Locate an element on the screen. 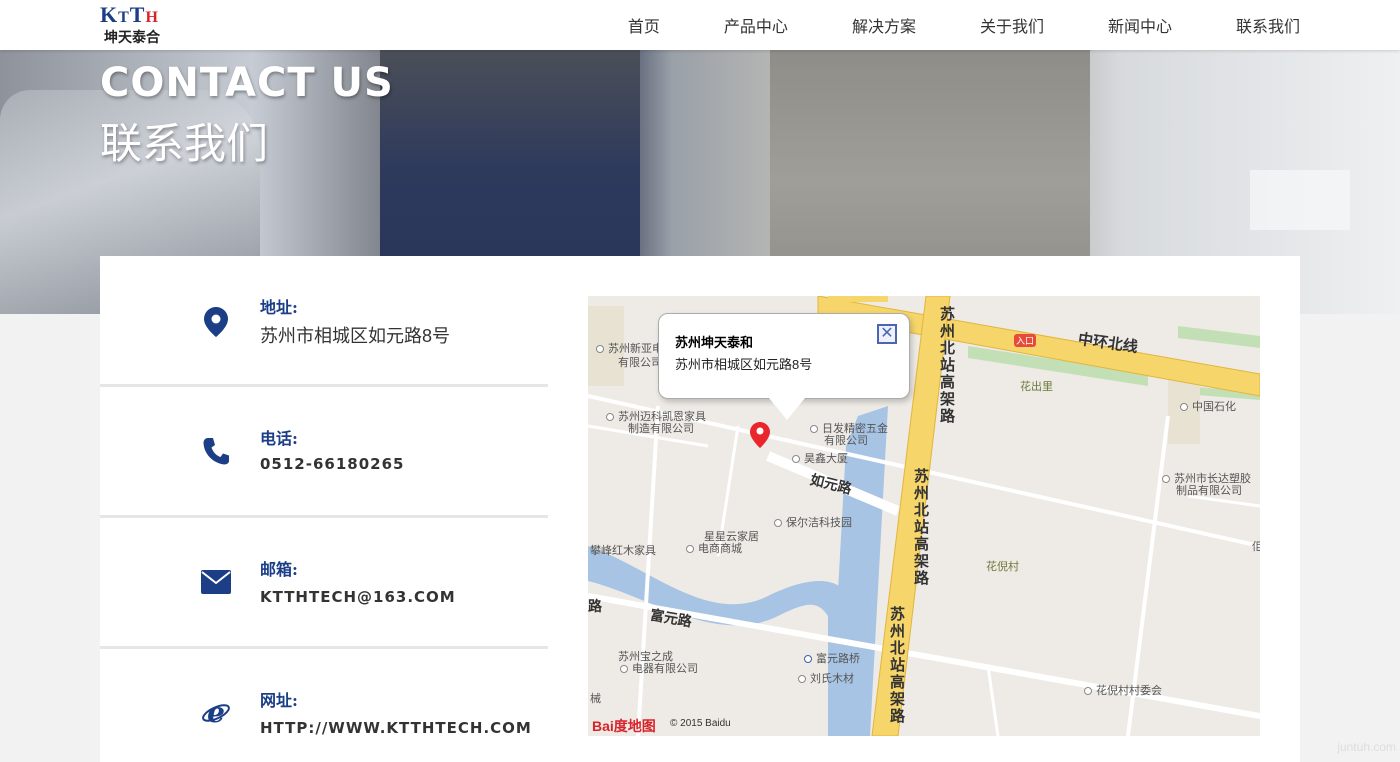 This screenshot has width=1400, height=762. nav-item-solutions: 解决方案 is located at coordinates (884, 25).